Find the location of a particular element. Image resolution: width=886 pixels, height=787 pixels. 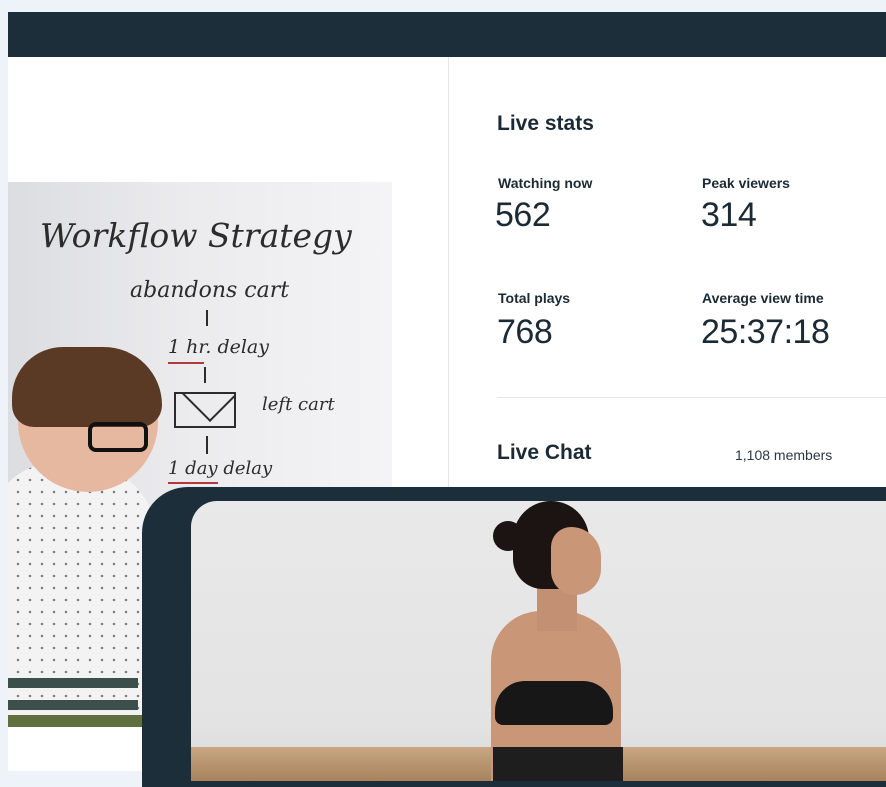

stat-value-peak-viewers: 314 is located at coordinates (729, 215).